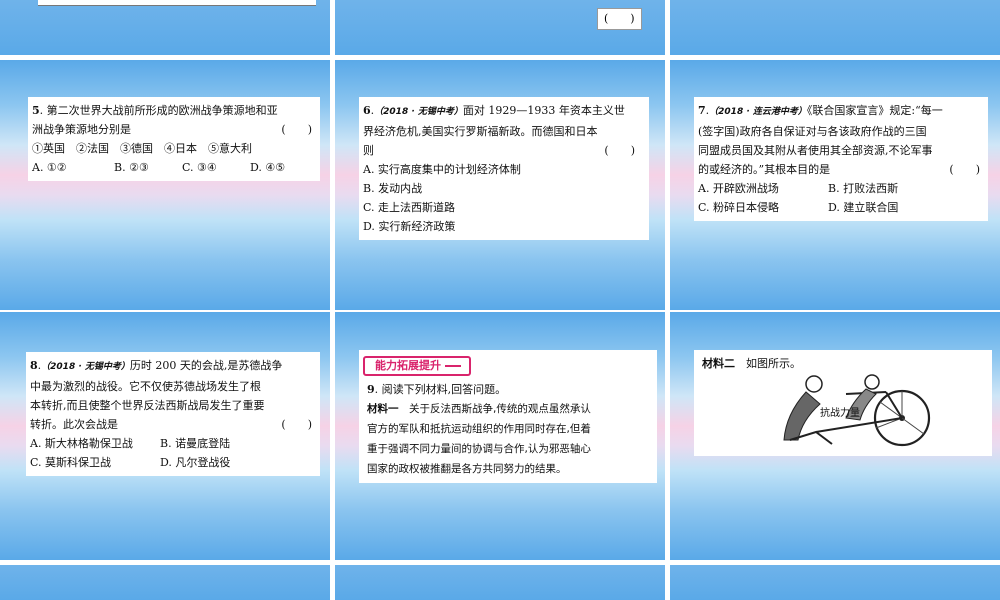 The width and height of the screenshot is (1000, 600). Describe the element at coordinates (479, 449) in the screenshot. I see `material-one-text: 重于强调不同力量间的协调与合作,认为邪恶轴心` at that location.